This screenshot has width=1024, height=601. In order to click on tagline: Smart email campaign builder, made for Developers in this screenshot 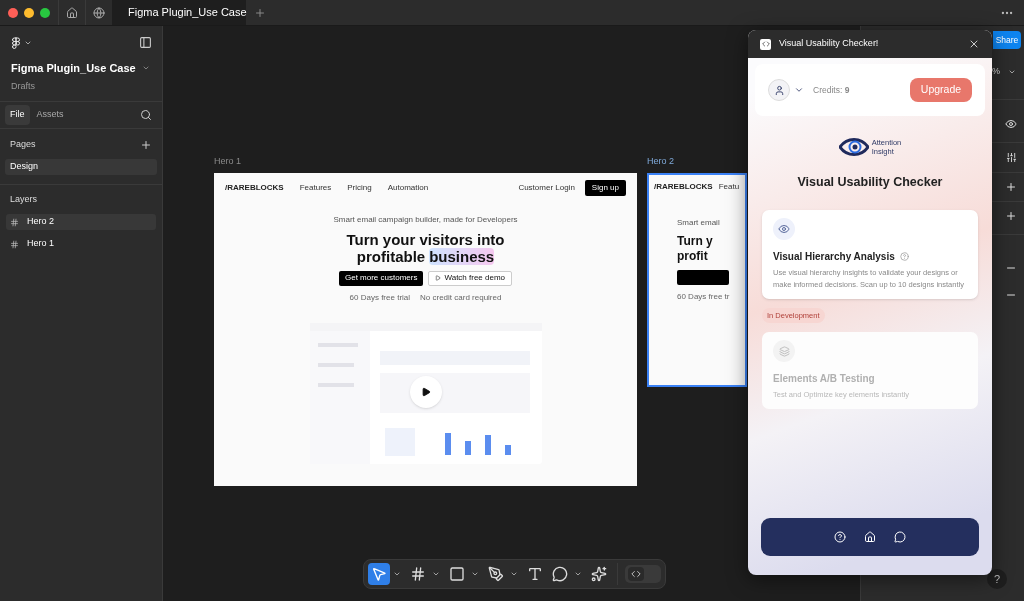, I will do `click(425, 219)`.